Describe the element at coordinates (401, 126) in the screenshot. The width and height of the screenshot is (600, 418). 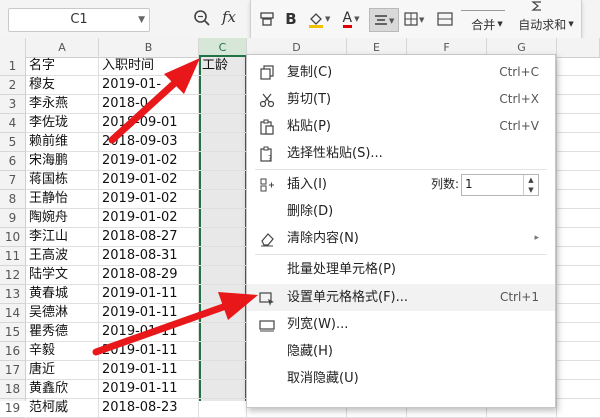
I see `menu-item-paste: 粘贴(P) Ctrl+V` at that location.